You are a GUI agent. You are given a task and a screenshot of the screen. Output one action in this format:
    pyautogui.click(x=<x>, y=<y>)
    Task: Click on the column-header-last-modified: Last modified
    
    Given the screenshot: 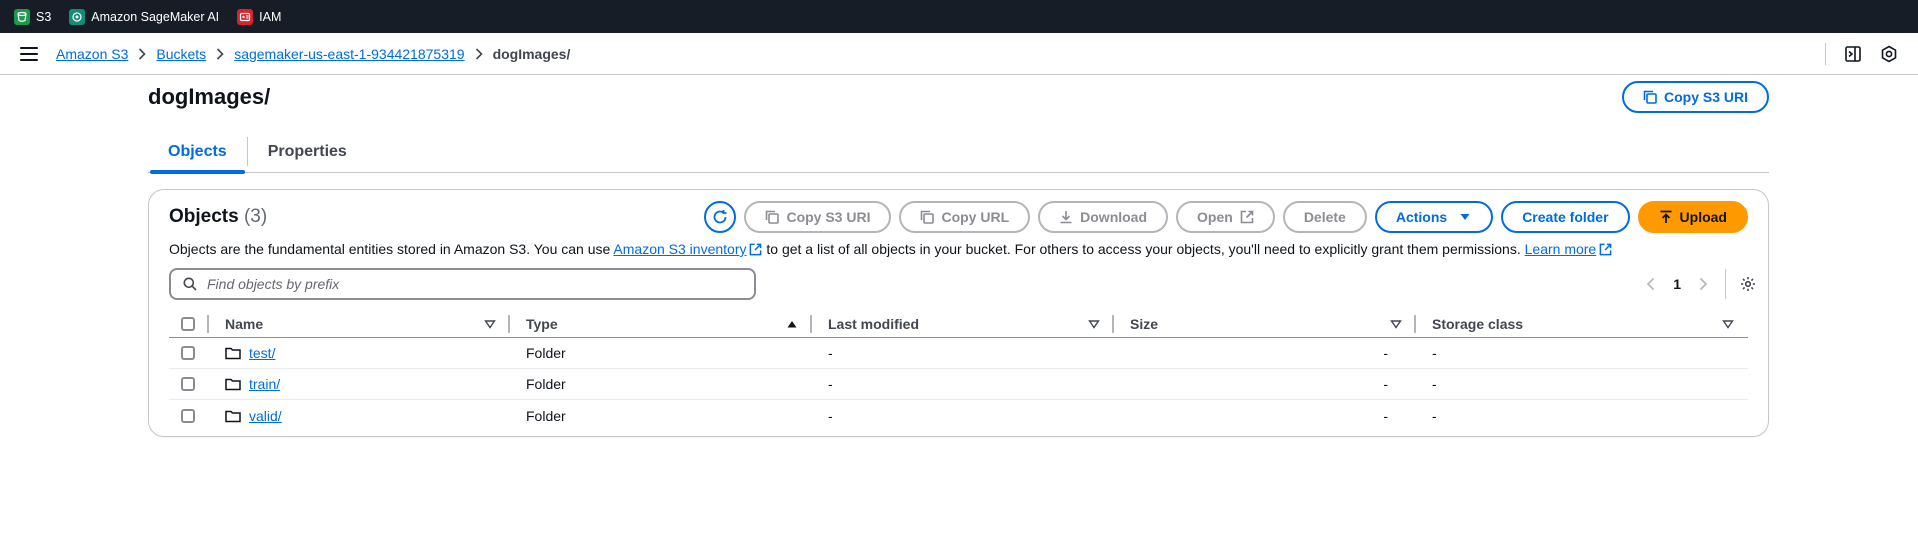 What is the action you would take?
    pyautogui.click(x=963, y=323)
    